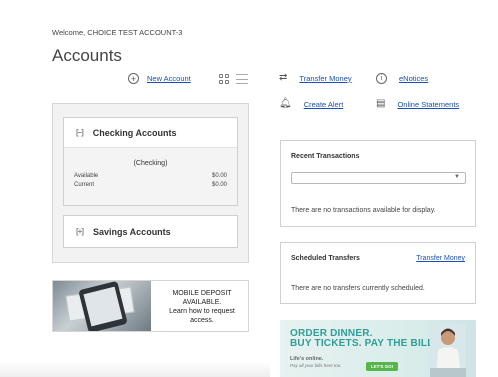 This screenshot has width=498, height=377. What do you see at coordinates (202, 311) in the screenshot?
I see `promo-line: Learn how to request` at bounding box center [202, 311].